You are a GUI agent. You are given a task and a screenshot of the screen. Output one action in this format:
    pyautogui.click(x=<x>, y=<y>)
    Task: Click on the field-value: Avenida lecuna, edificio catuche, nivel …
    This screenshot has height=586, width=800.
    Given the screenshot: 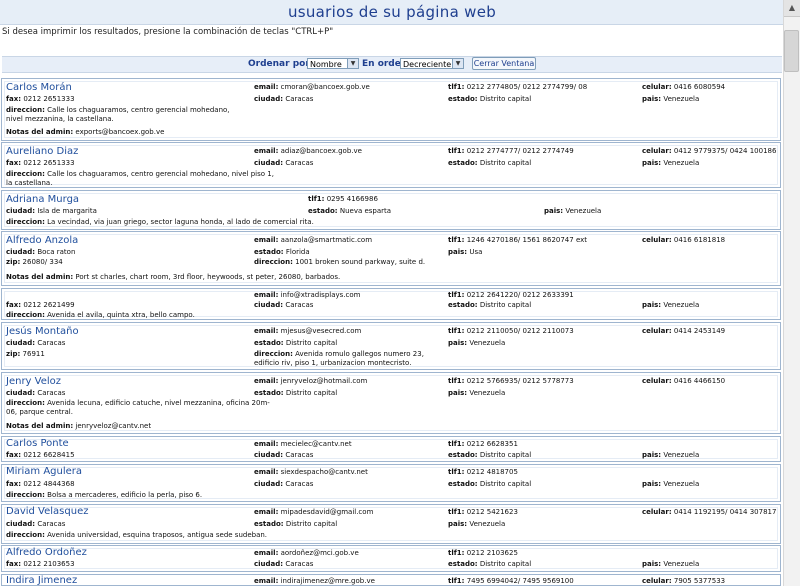 What is the action you would take?
    pyautogui.click(x=138, y=407)
    